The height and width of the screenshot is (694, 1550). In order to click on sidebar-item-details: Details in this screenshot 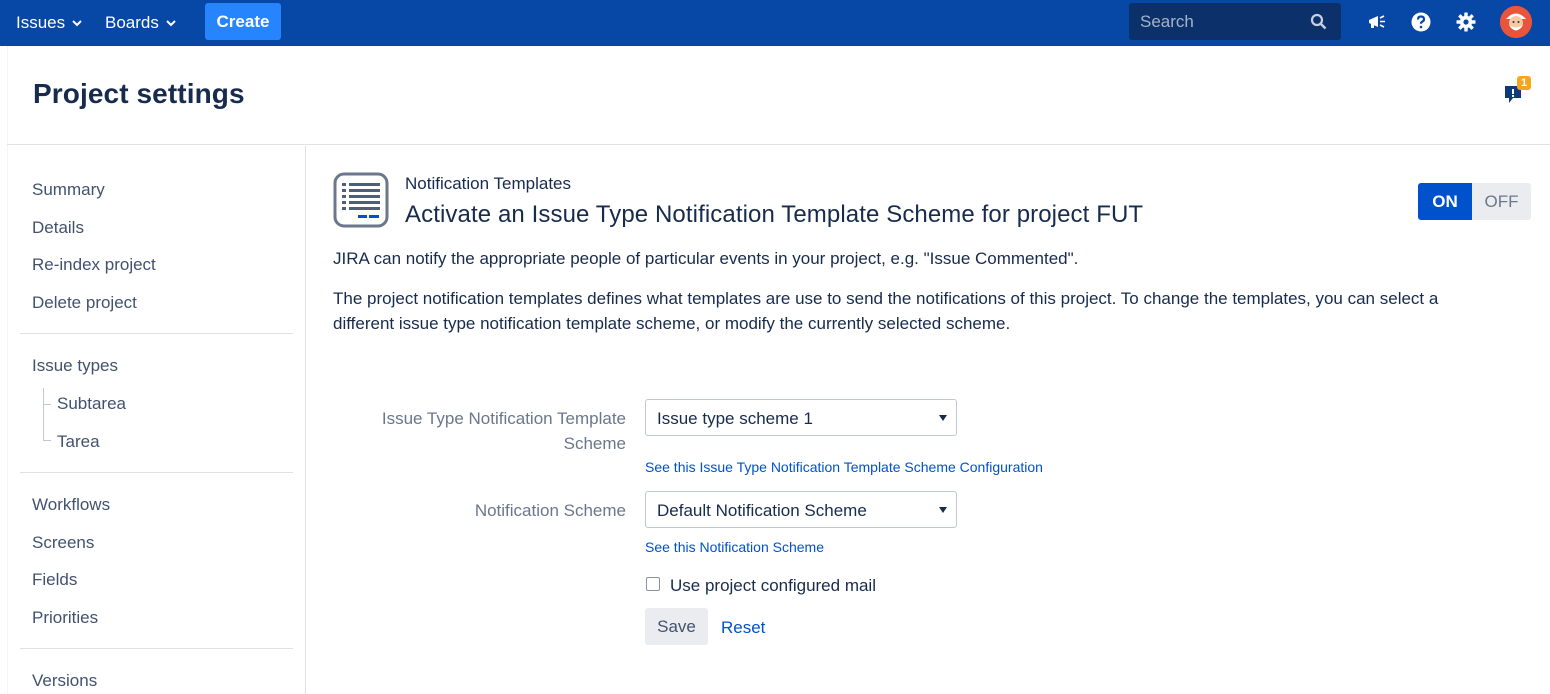, I will do `click(58, 228)`.